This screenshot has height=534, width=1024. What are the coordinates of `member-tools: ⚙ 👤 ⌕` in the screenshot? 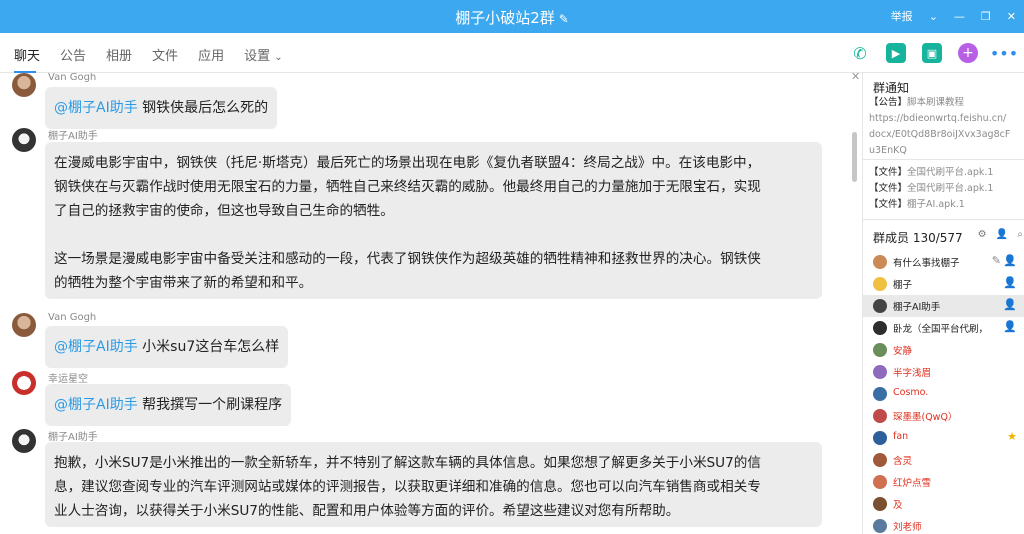 It's located at (997, 234).